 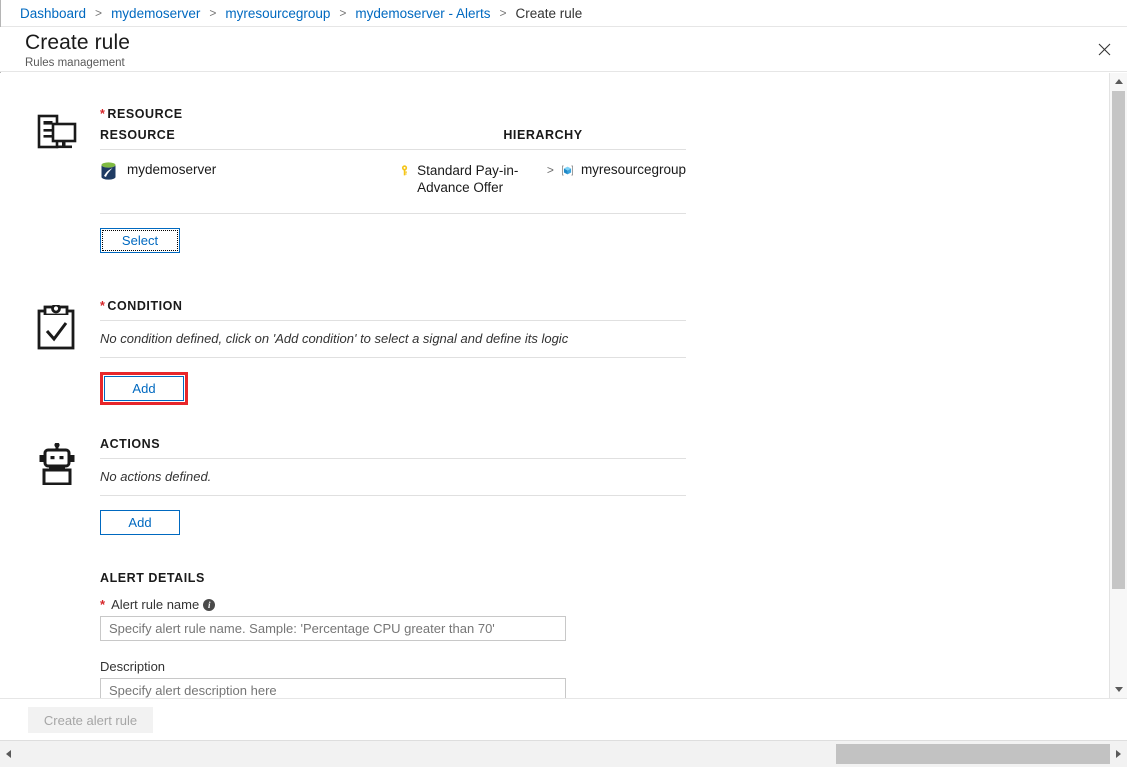 I want to click on scroll-right-button, so click(x=1118, y=754).